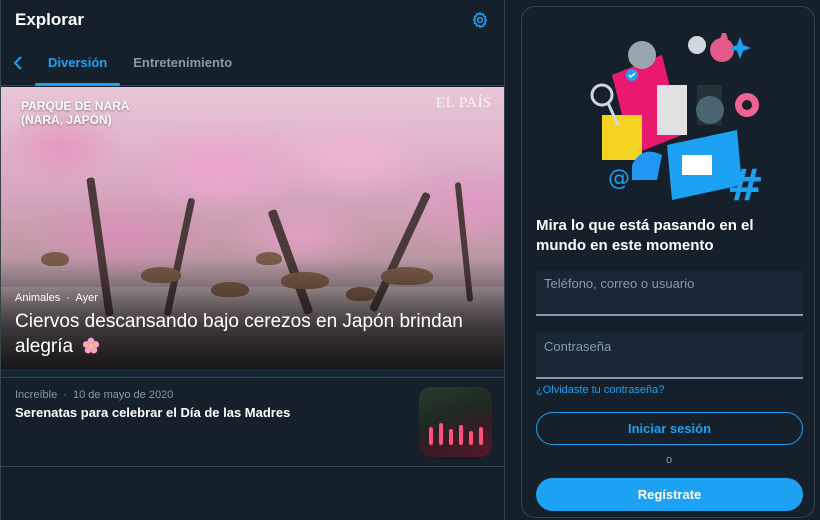 The image size is (820, 520). I want to click on tab-label: Entretenimiento, so click(183, 62).